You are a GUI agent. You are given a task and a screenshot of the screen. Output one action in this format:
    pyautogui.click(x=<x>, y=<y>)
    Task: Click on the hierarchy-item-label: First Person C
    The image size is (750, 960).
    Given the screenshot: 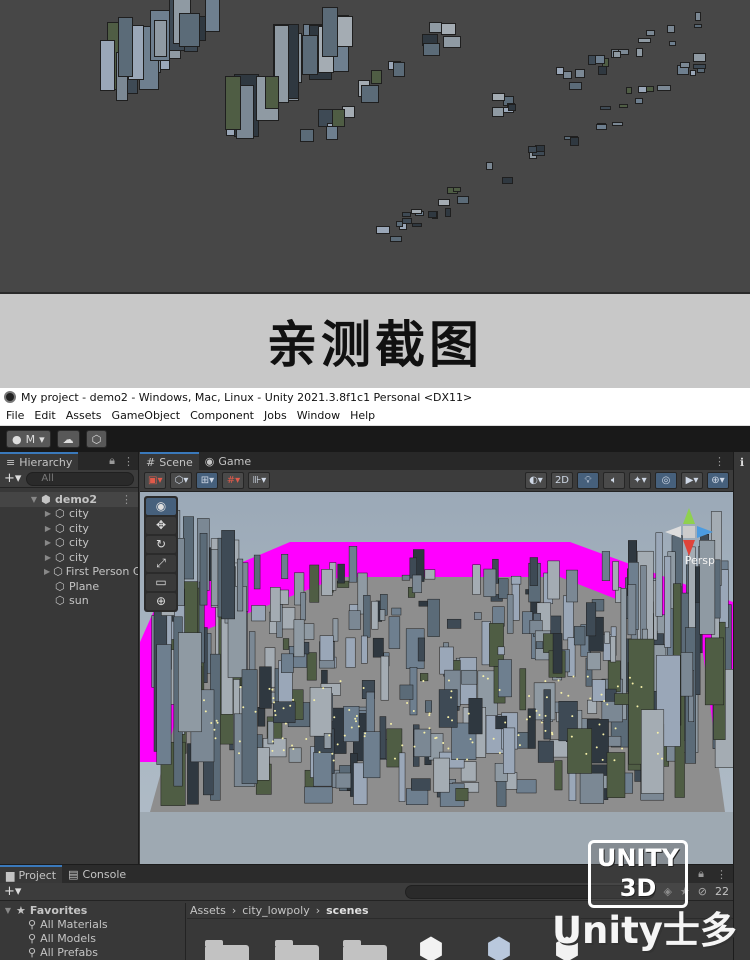 What is the action you would take?
    pyautogui.click(x=101, y=572)
    